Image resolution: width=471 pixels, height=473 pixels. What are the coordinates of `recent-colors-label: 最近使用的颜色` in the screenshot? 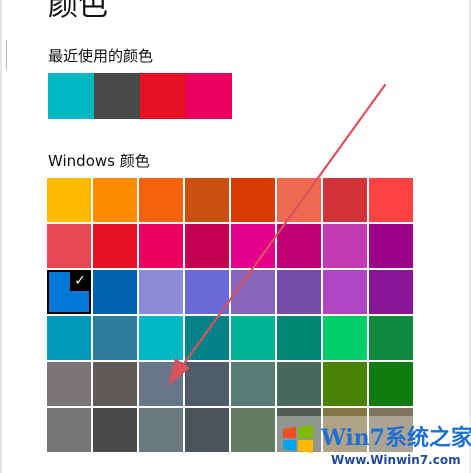 It's located at (101, 56).